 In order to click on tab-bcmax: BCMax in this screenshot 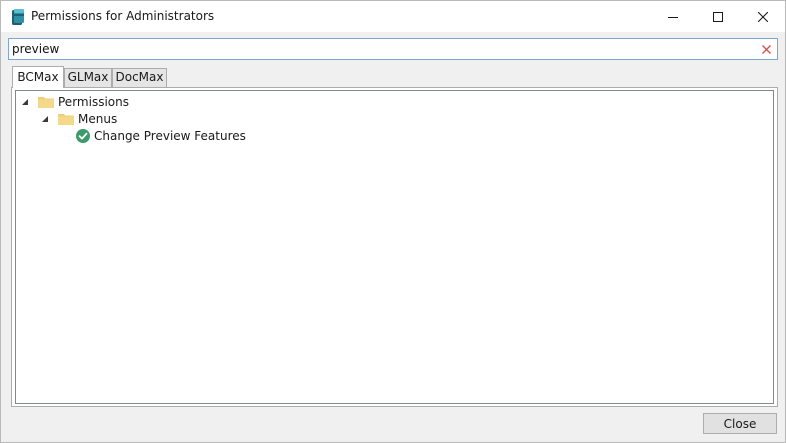, I will do `click(38, 77)`.